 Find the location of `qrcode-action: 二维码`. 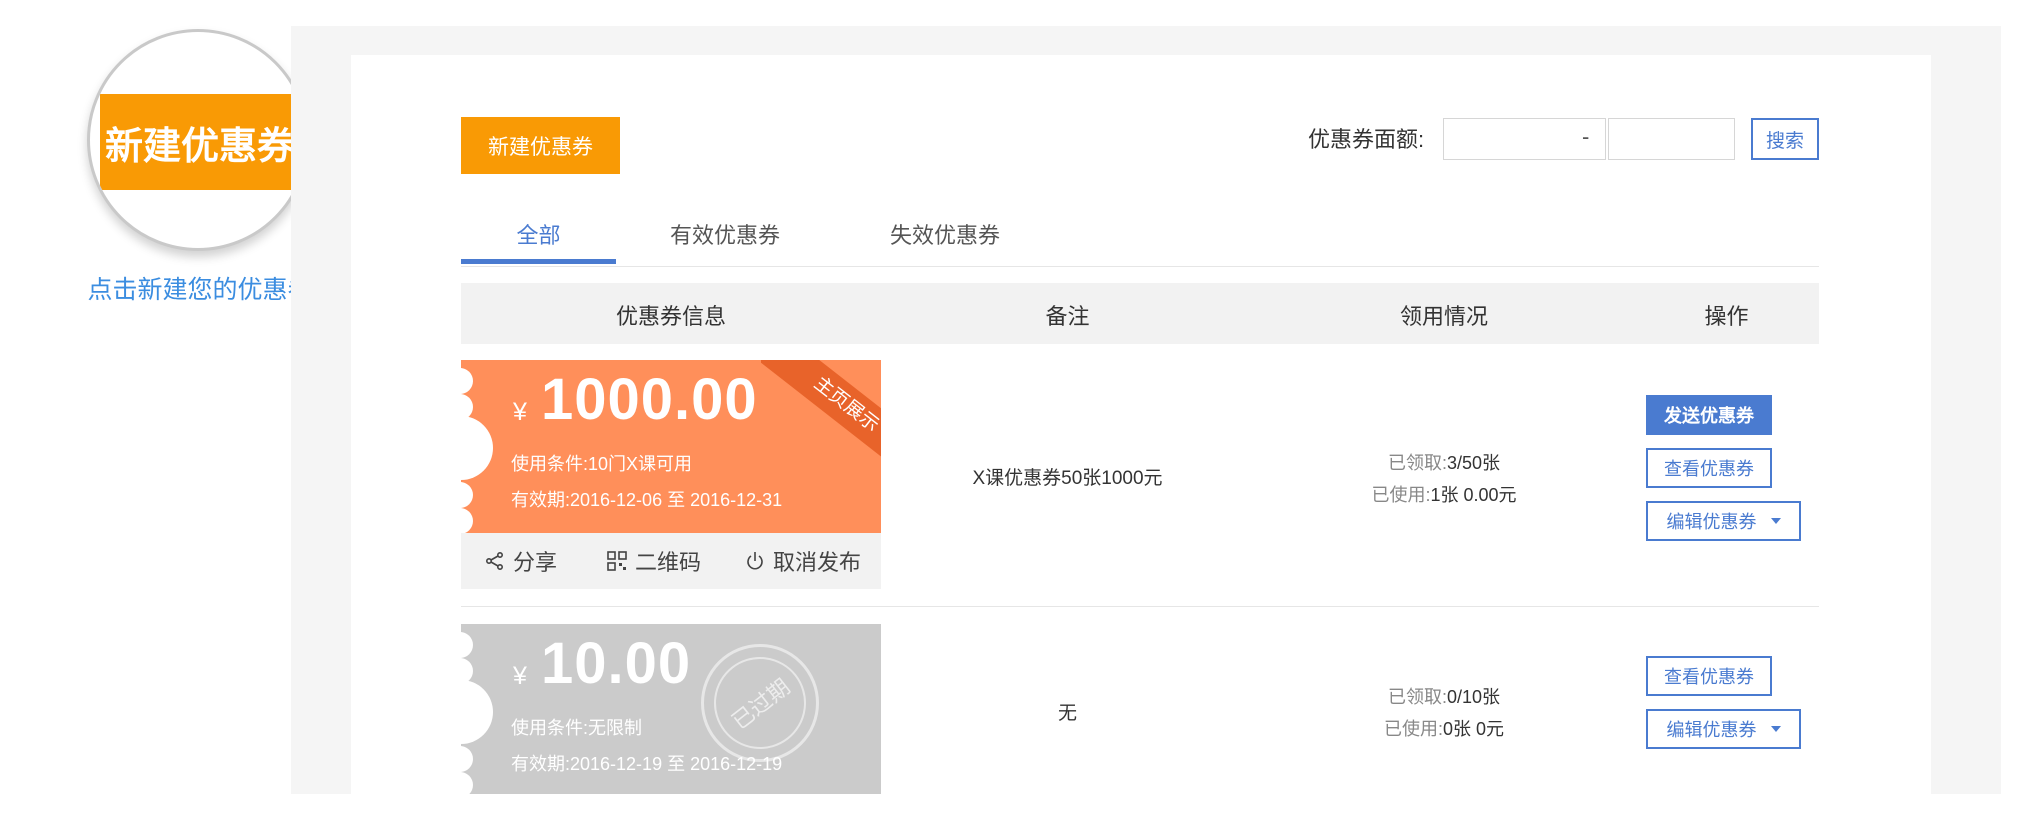

qrcode-action: 二维码 is located at coordinates (654, 561).